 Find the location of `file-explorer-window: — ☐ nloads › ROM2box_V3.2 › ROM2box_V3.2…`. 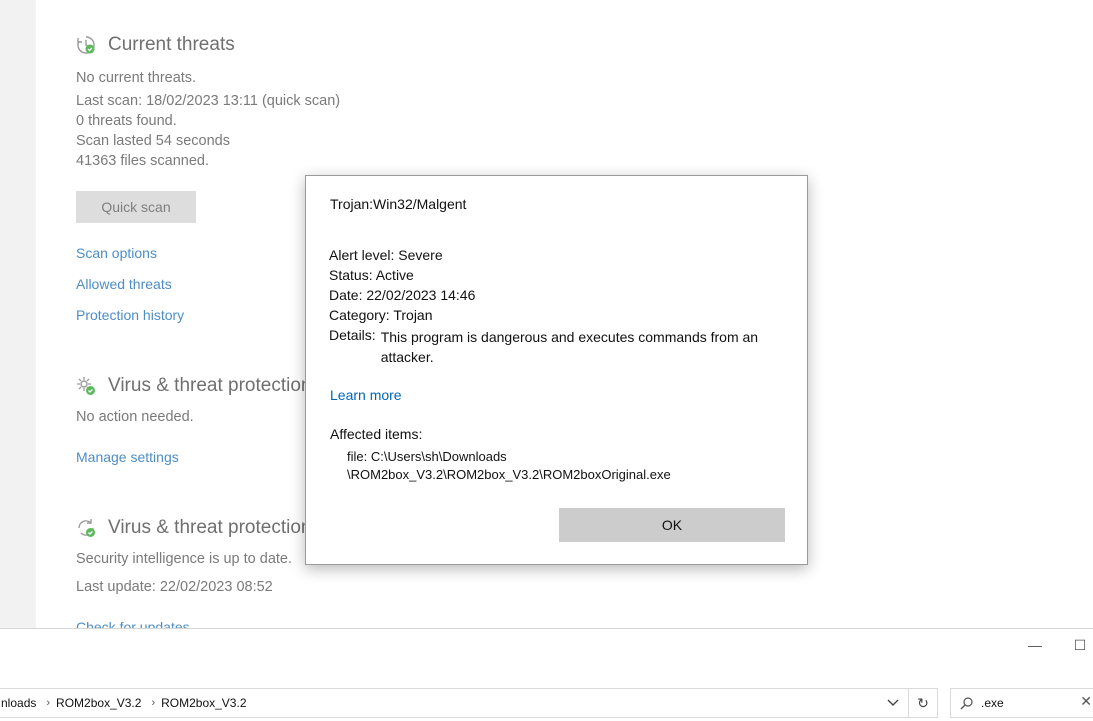

file-explorer-window: — ☐ nloads › ROM2box_V3.2 › ROM2box_V3.2… is located at coordinates (546, 674).